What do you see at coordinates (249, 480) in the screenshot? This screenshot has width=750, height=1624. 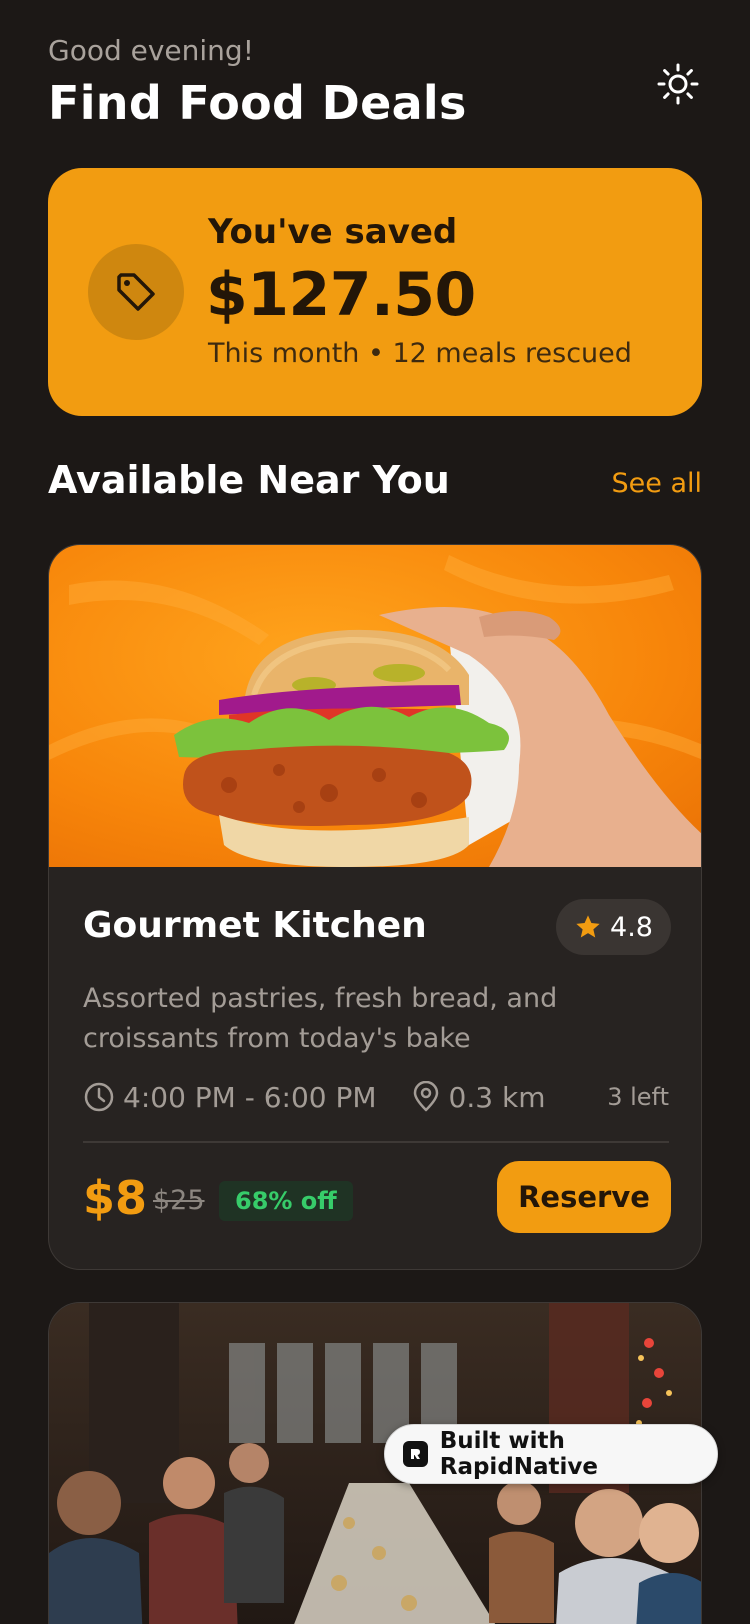 I see `section-title: Available Near You` at bounding box center [249, 480].